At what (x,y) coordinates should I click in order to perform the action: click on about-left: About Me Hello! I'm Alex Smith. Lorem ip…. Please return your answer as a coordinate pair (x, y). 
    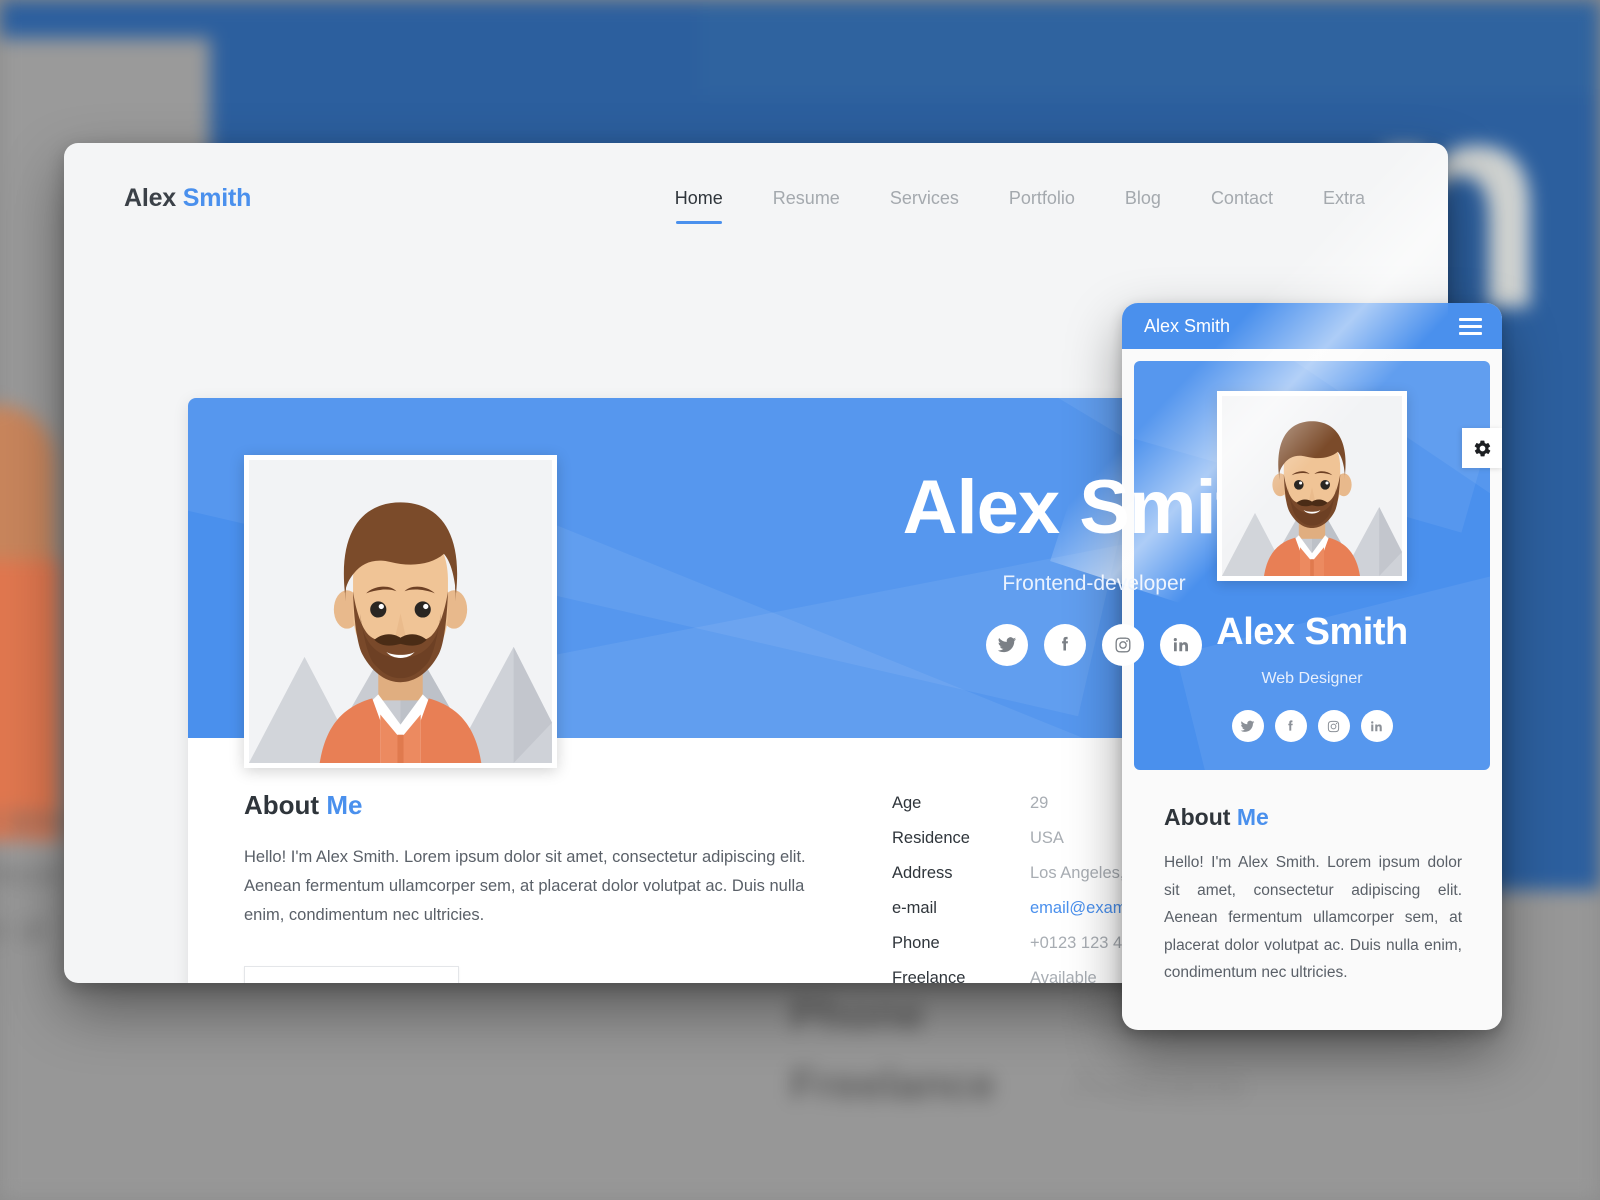
    Looking at the image, I should click on (544, 886).